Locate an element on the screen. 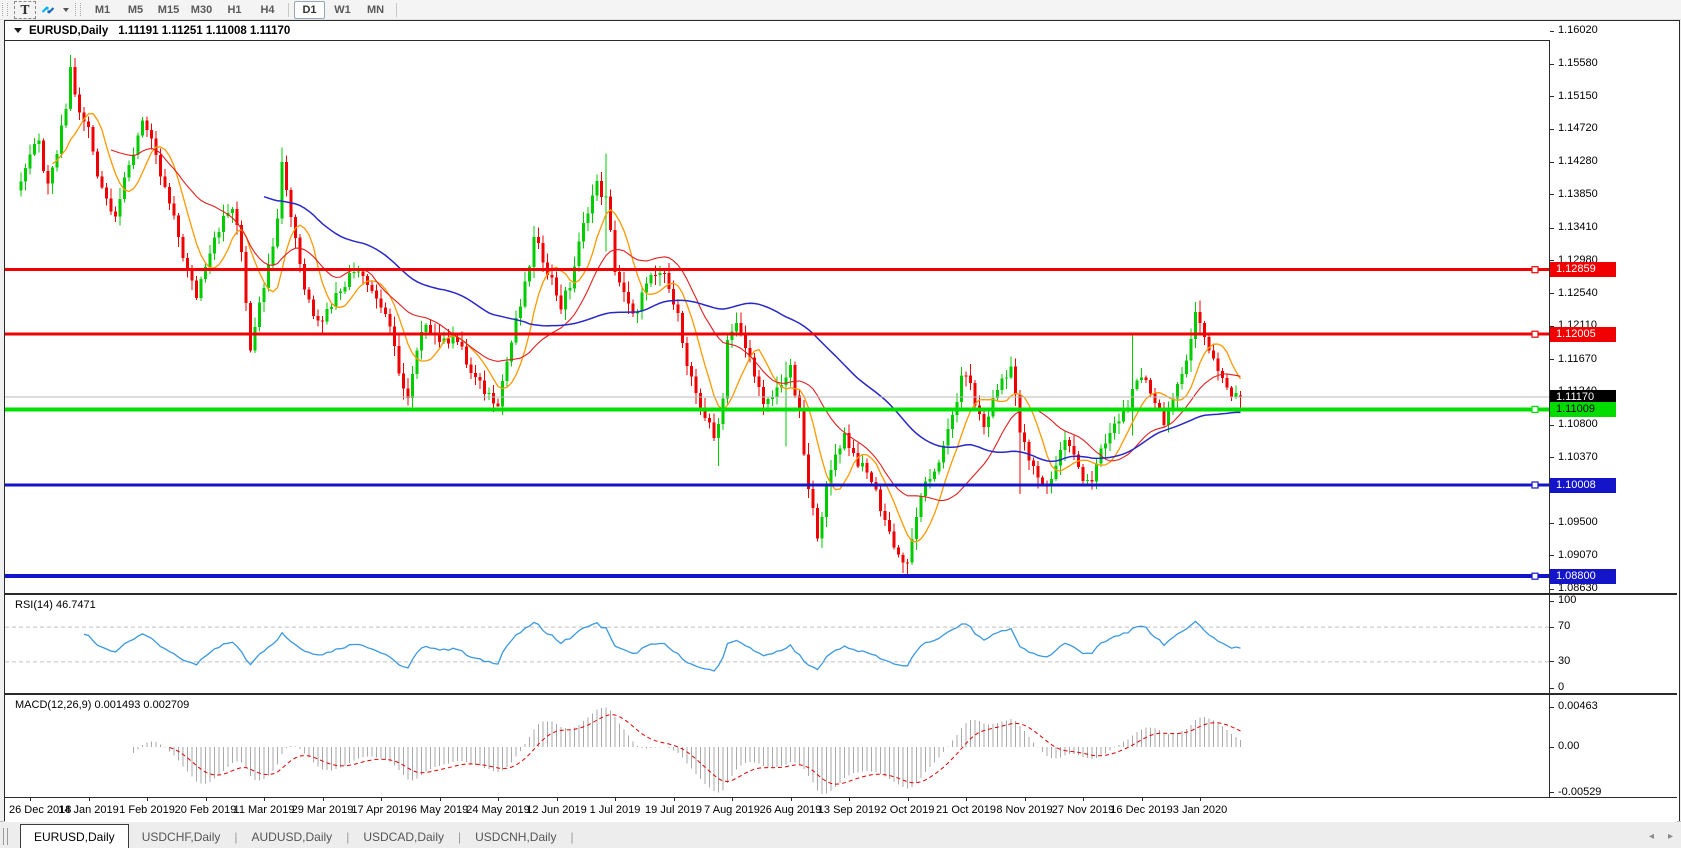  macd-axis-label: 0.00463 is located at coordinates (1578, 706).